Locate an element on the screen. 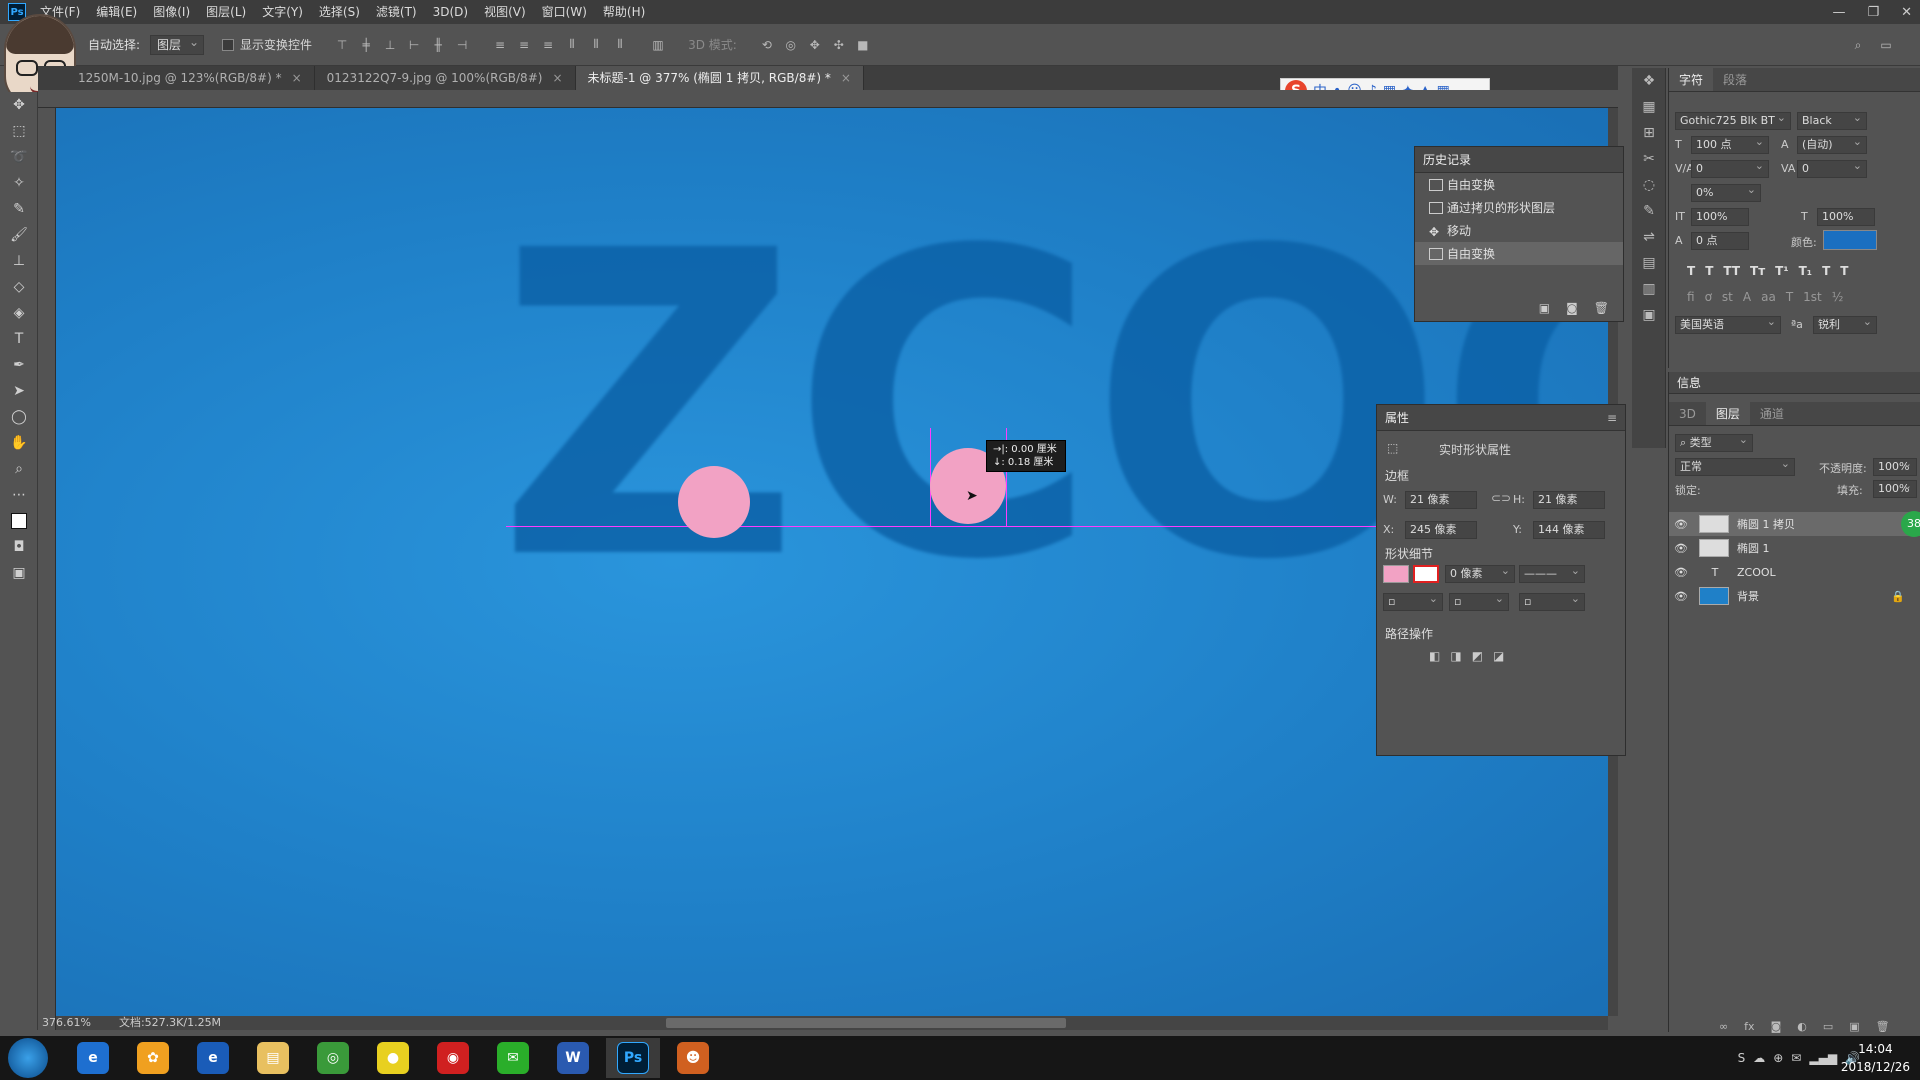  trash-icon: 🗑 is located at coordinates (1601, 308).